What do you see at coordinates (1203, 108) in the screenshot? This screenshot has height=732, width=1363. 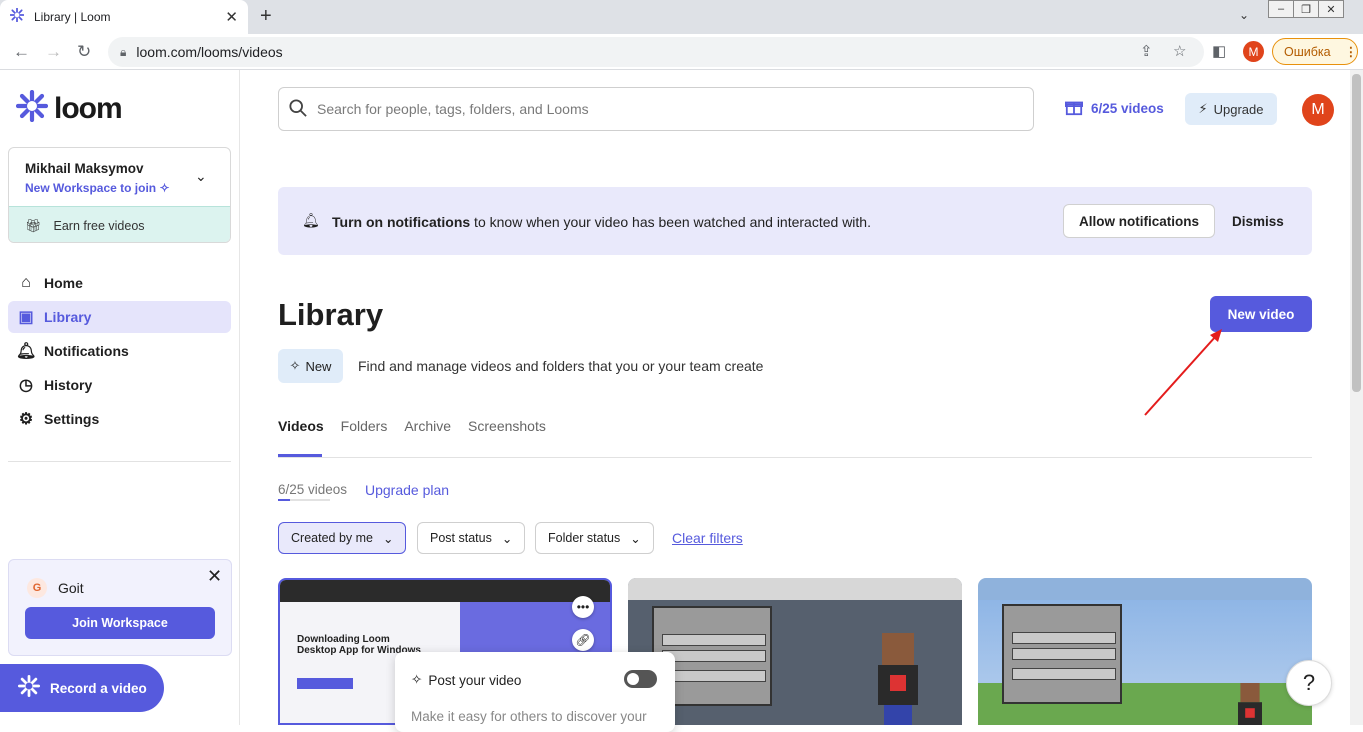 I see `lightning-icon: ⚡︎` at bounding box center [1203, 108].